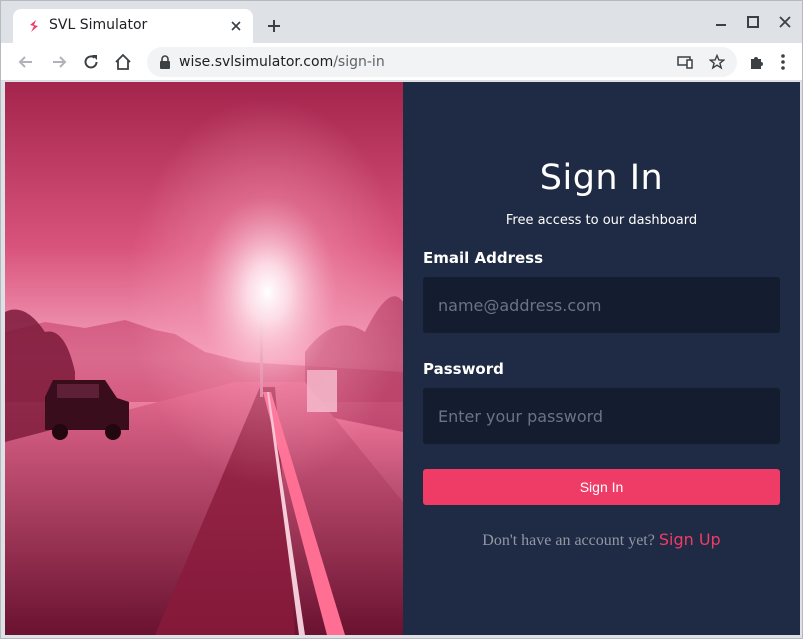  Describe the element at coordinates (783, 62) in the screenshot. I see `kebab-menu-icon` at that location.